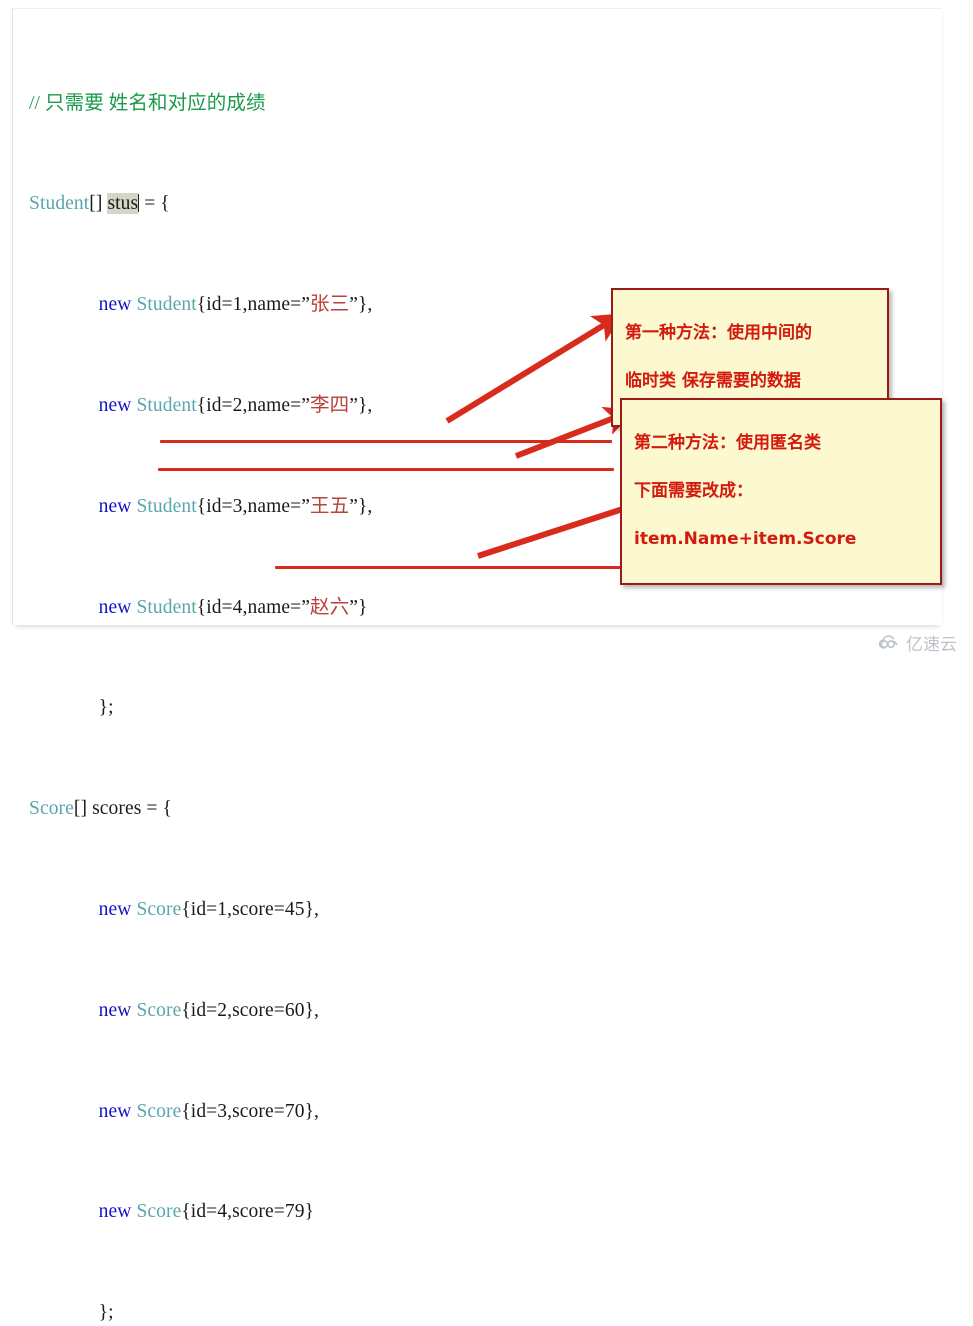  Describe the element at coordinates (237, 607) in the screenshot. I see `student-id-4: 4` at that location.